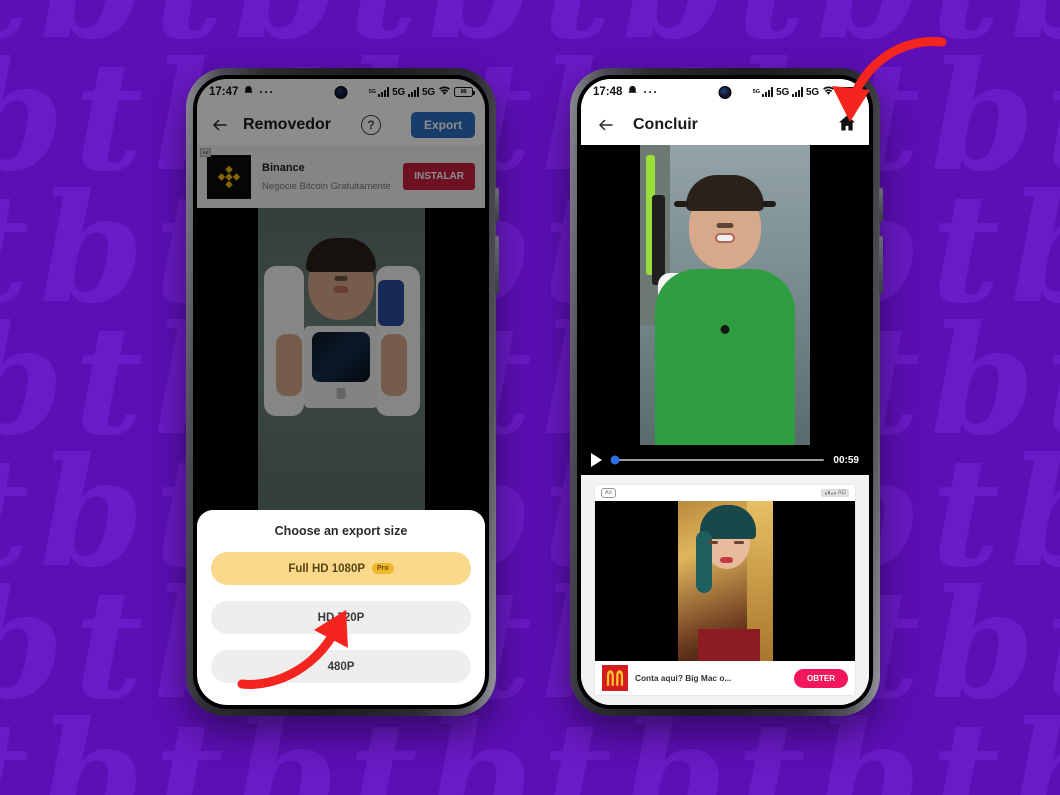 The height and width of the screenshot is (795, 1060). I want to click on ad-choices-label: AD, so click(841, 493).